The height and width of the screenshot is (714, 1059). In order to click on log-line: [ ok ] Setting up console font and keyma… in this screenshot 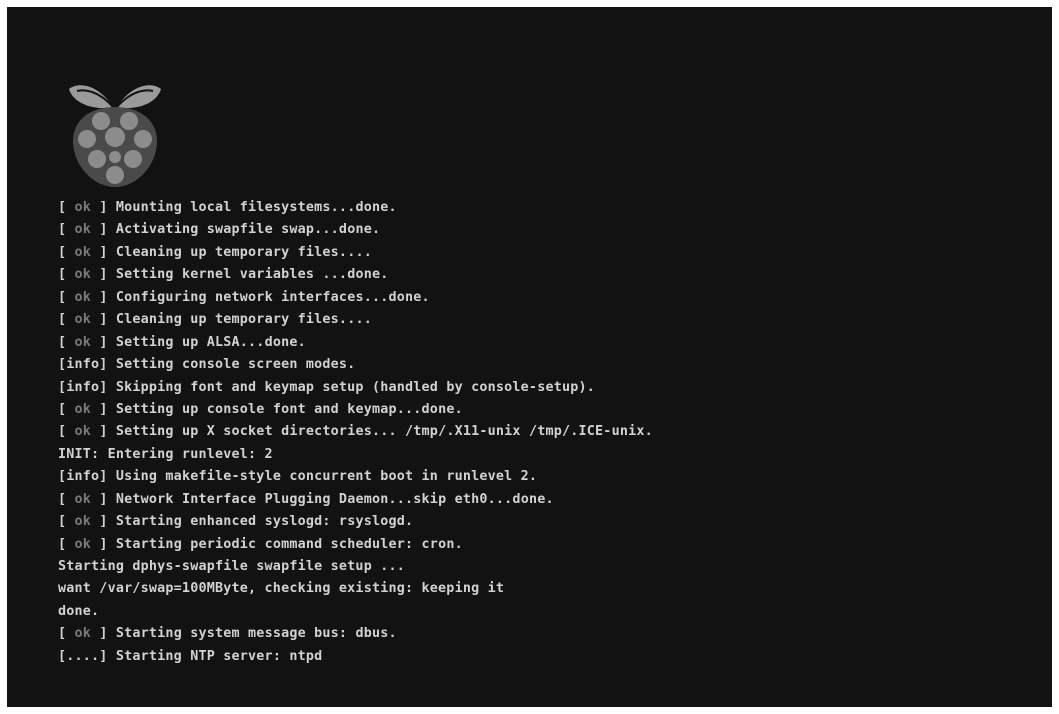, I will do `click(355, 410)`.